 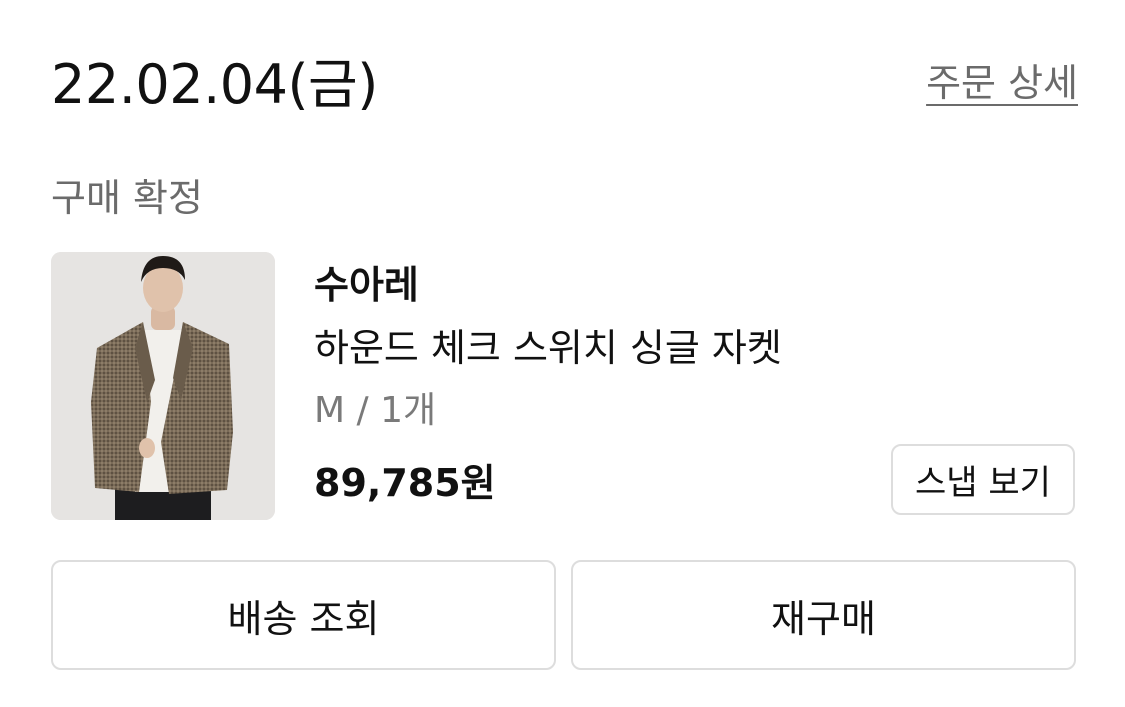 I want to click on product-price: 89,785원, so click(x=405, y=483).